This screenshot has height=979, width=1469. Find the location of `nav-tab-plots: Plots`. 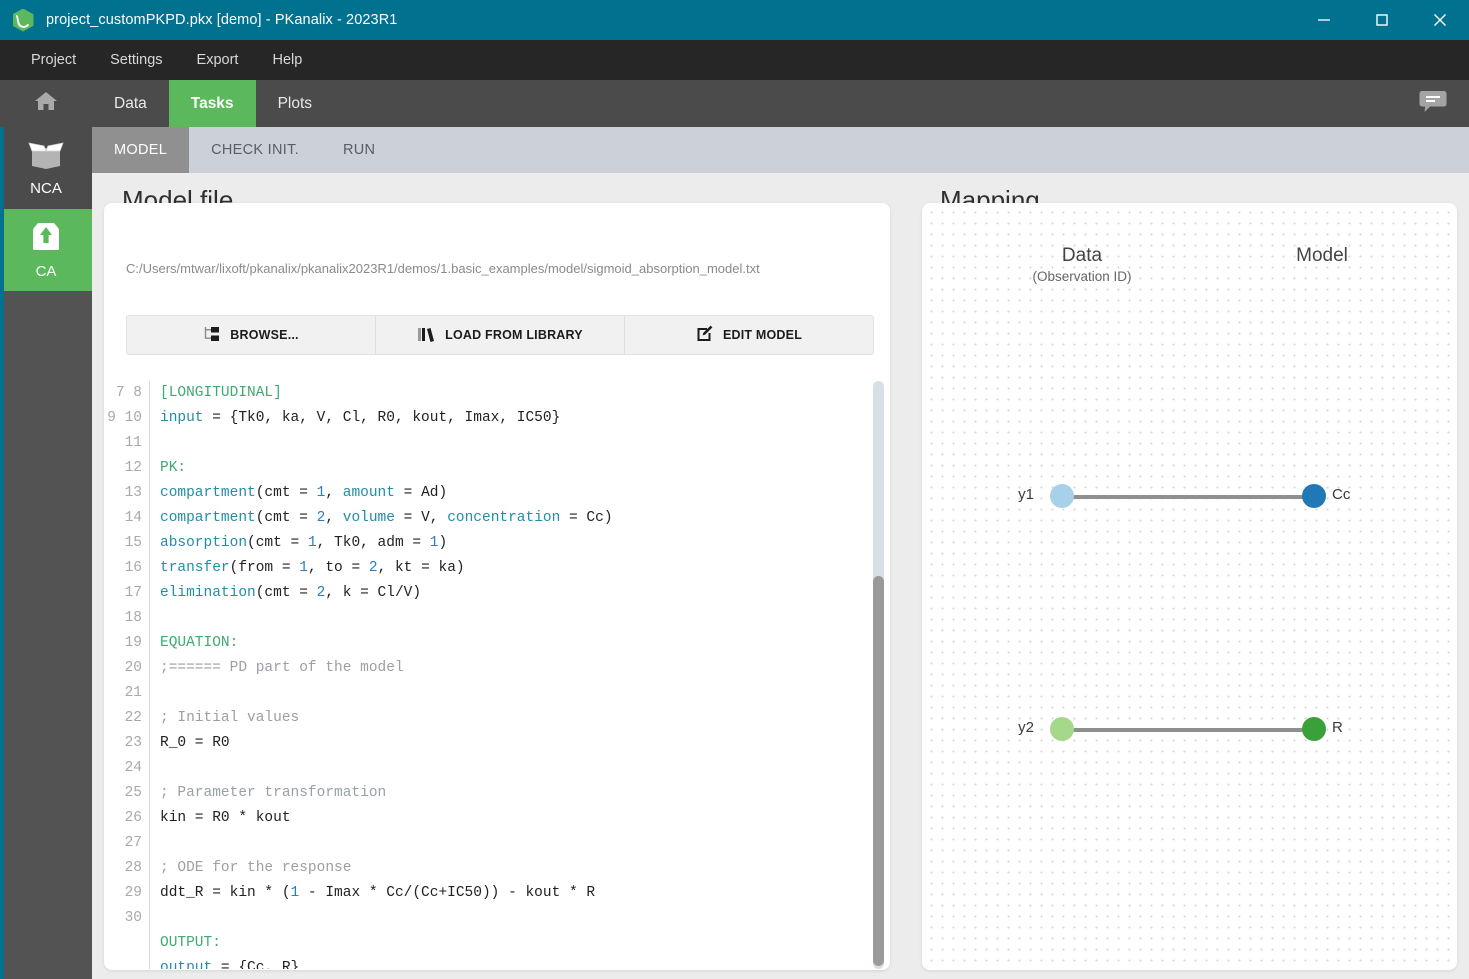

nav-tab-plots: Plots is located at coordinates (295, 103).